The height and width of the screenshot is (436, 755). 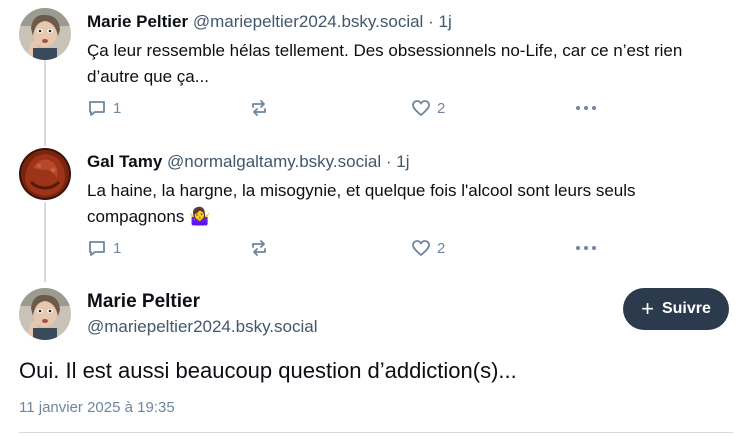 What do you see at coordinates (308, 21) in the screenshot?
I see `author-handle: @mariepeltier2024.bsky.social` at bounding box center [308, 21].